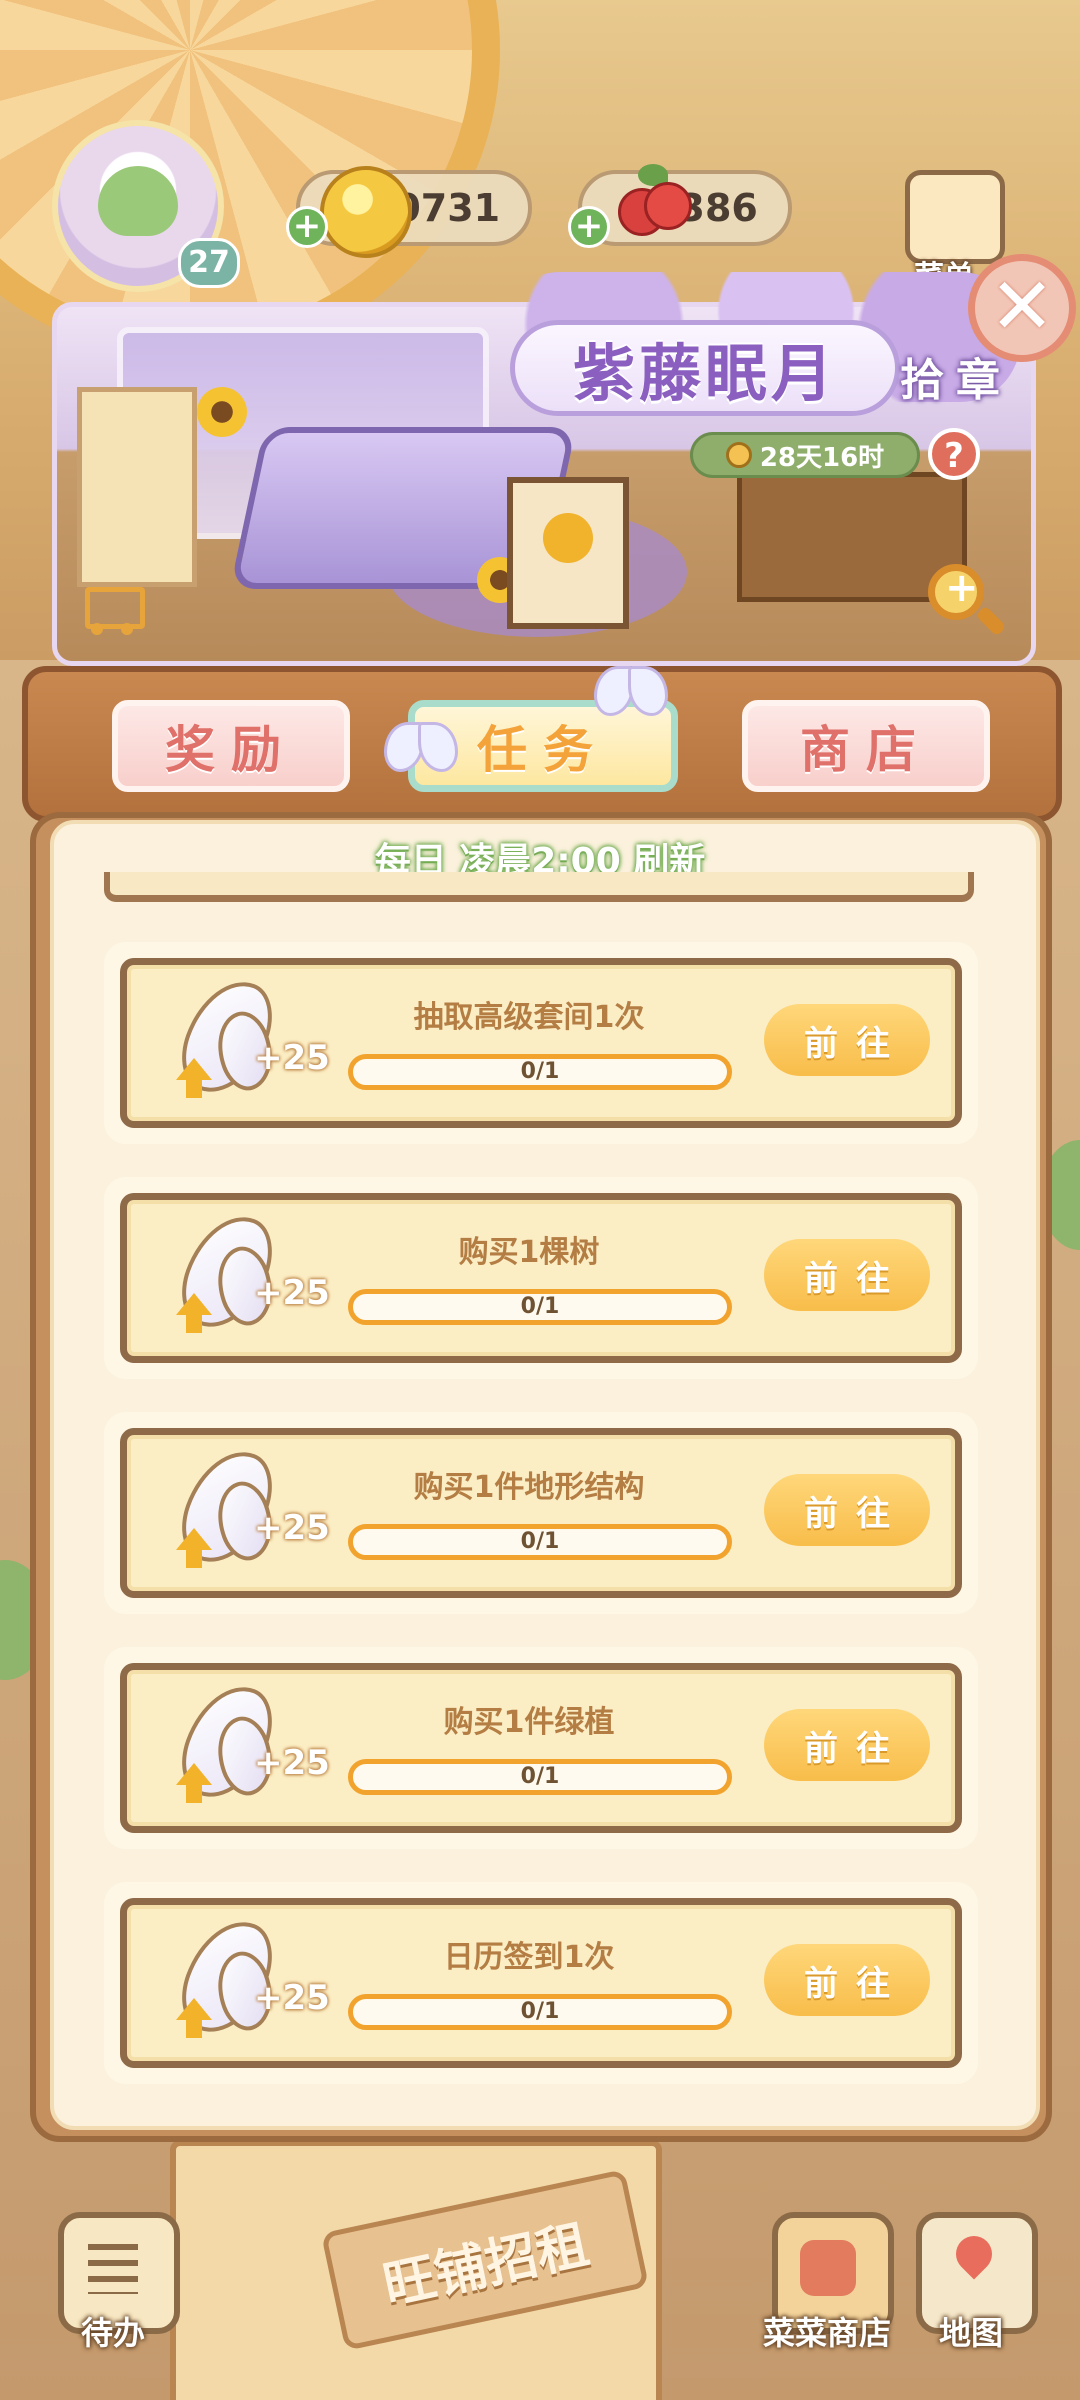 This screenshot has height=2400, width=1080. I want to click on task-name: 购买1棵树, so click(529, 1252).